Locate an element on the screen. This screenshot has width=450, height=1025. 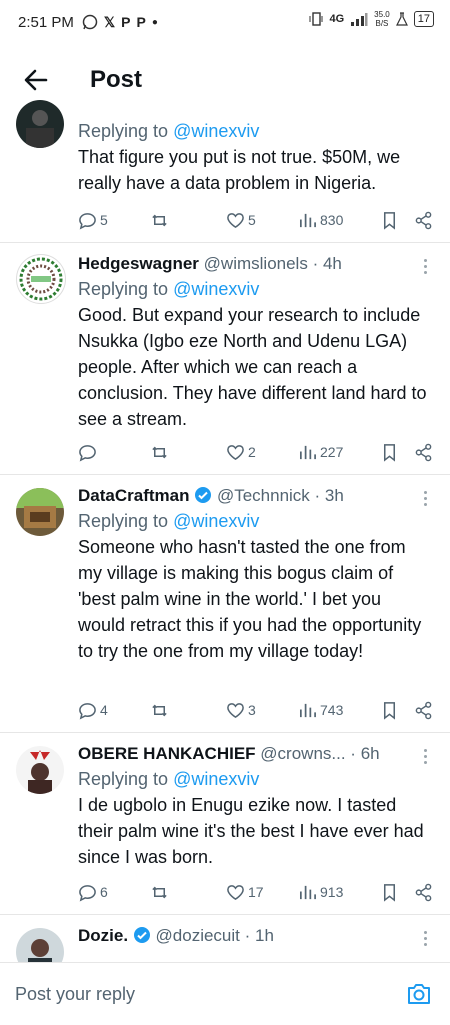
author-name: DataCraftman is located at coordinates (133, 495).